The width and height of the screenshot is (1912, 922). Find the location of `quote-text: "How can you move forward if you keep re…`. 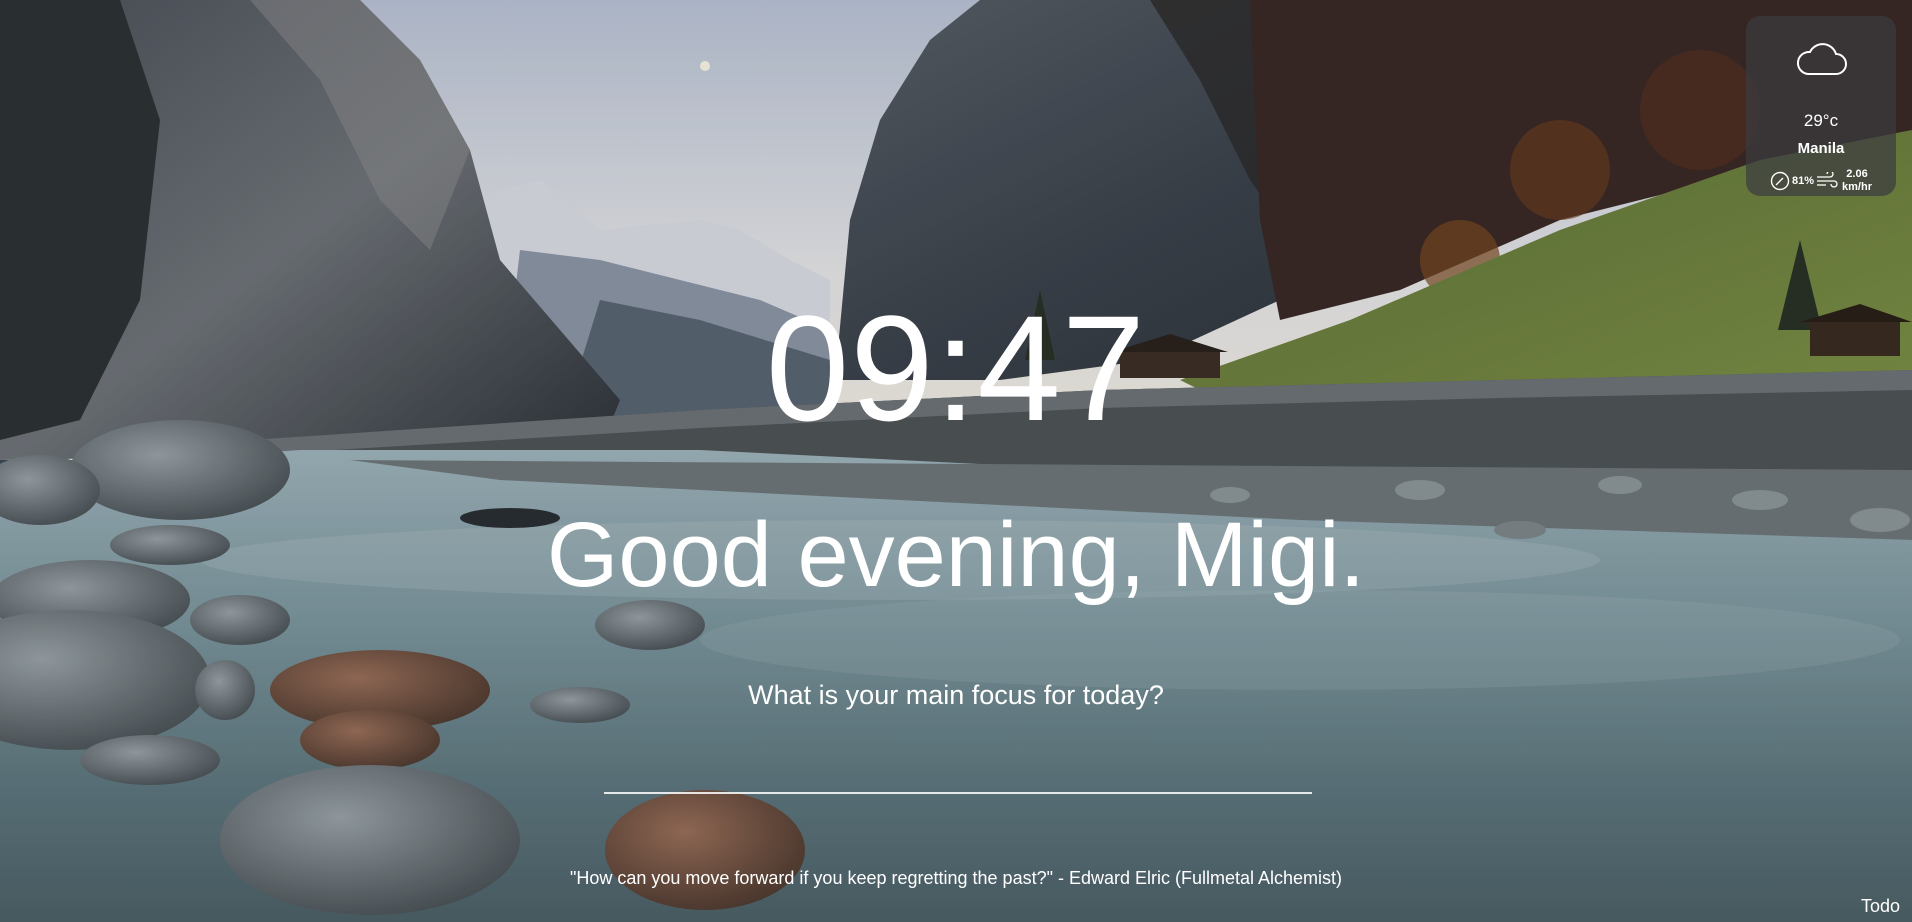

quote-text: "How can you move forward if you keep re… is located at coordinates (956, 878).